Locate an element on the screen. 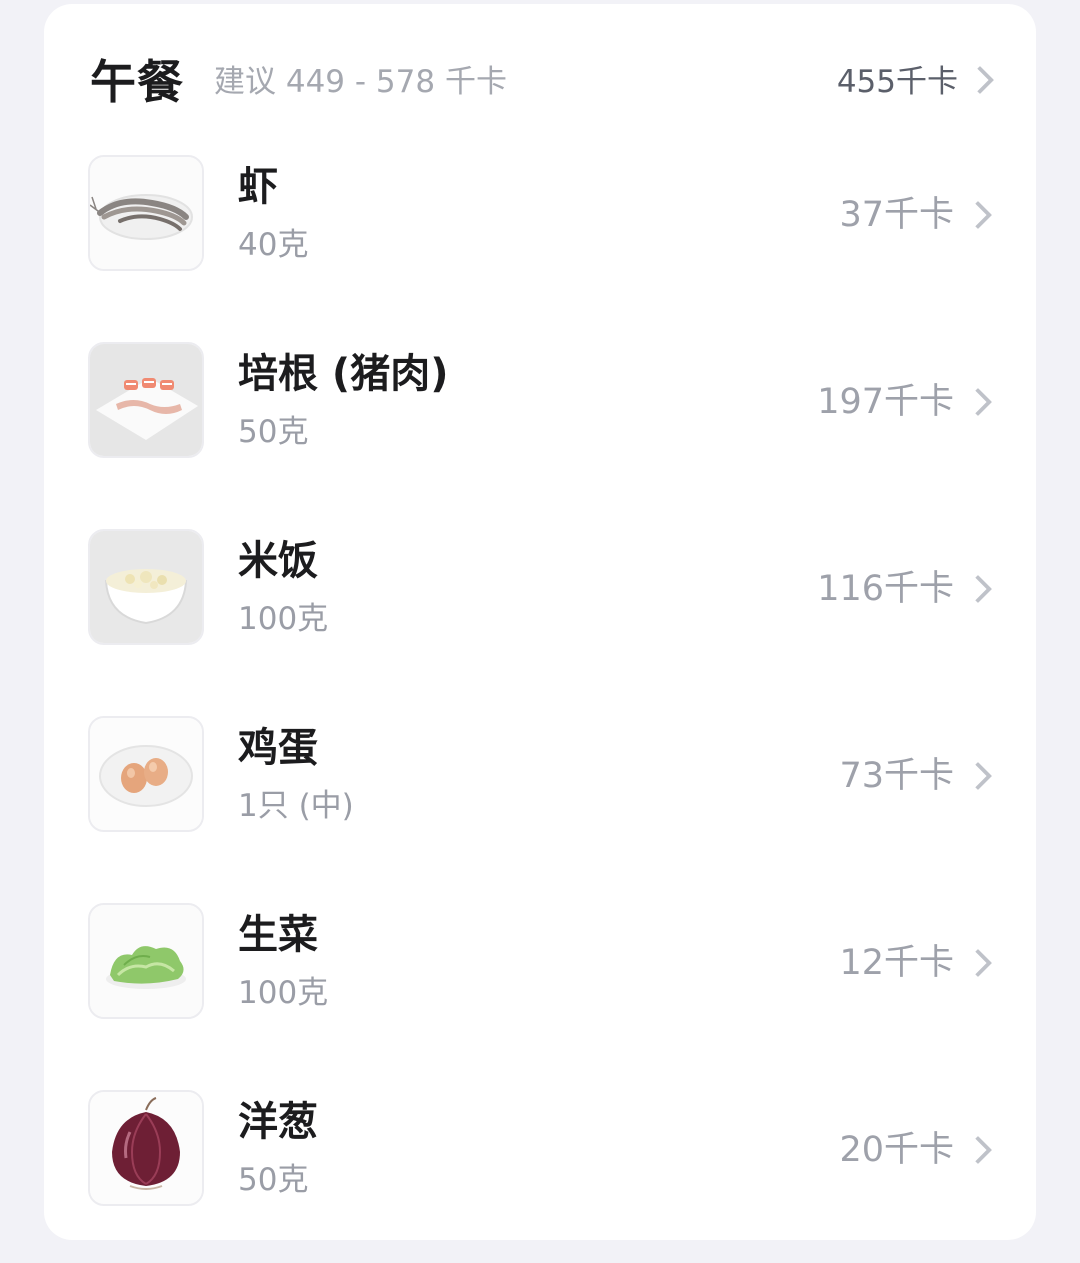 This screenshot has width=1080, height=1263. food-name: 培根 (猪肉) is located at coordinates (343, 374).